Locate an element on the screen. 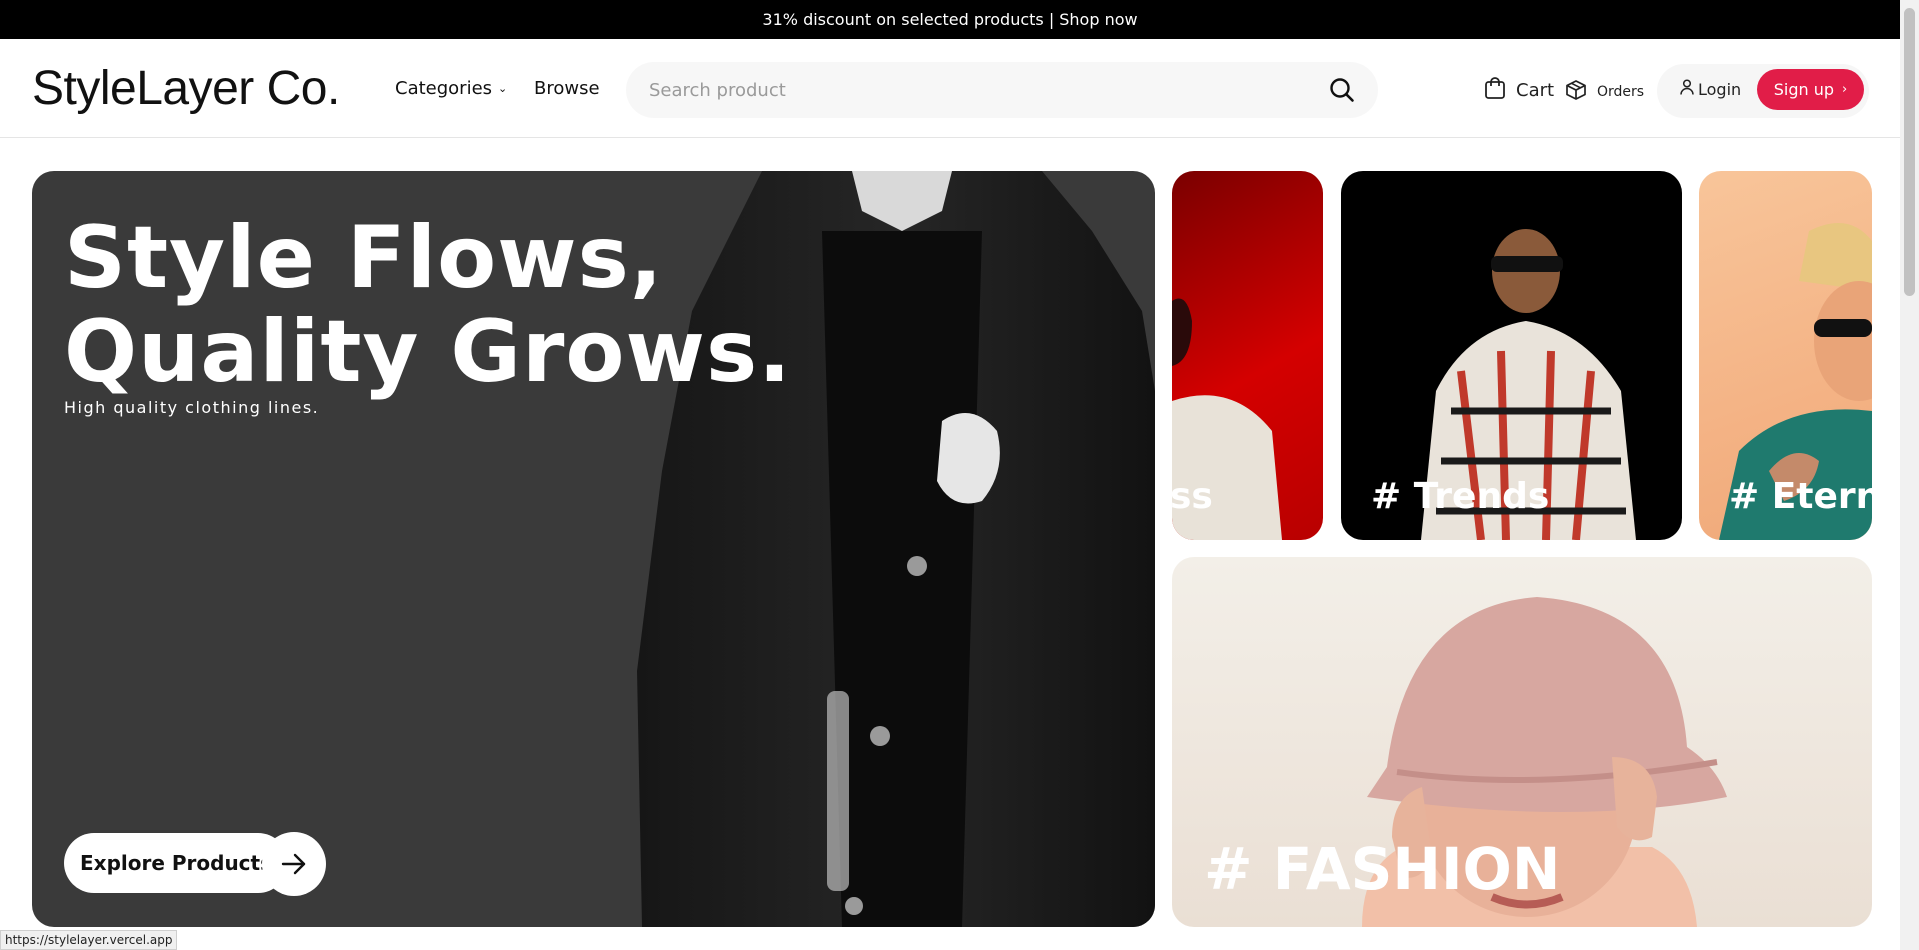  login-button: Login is located at coordinates (1710, 89).